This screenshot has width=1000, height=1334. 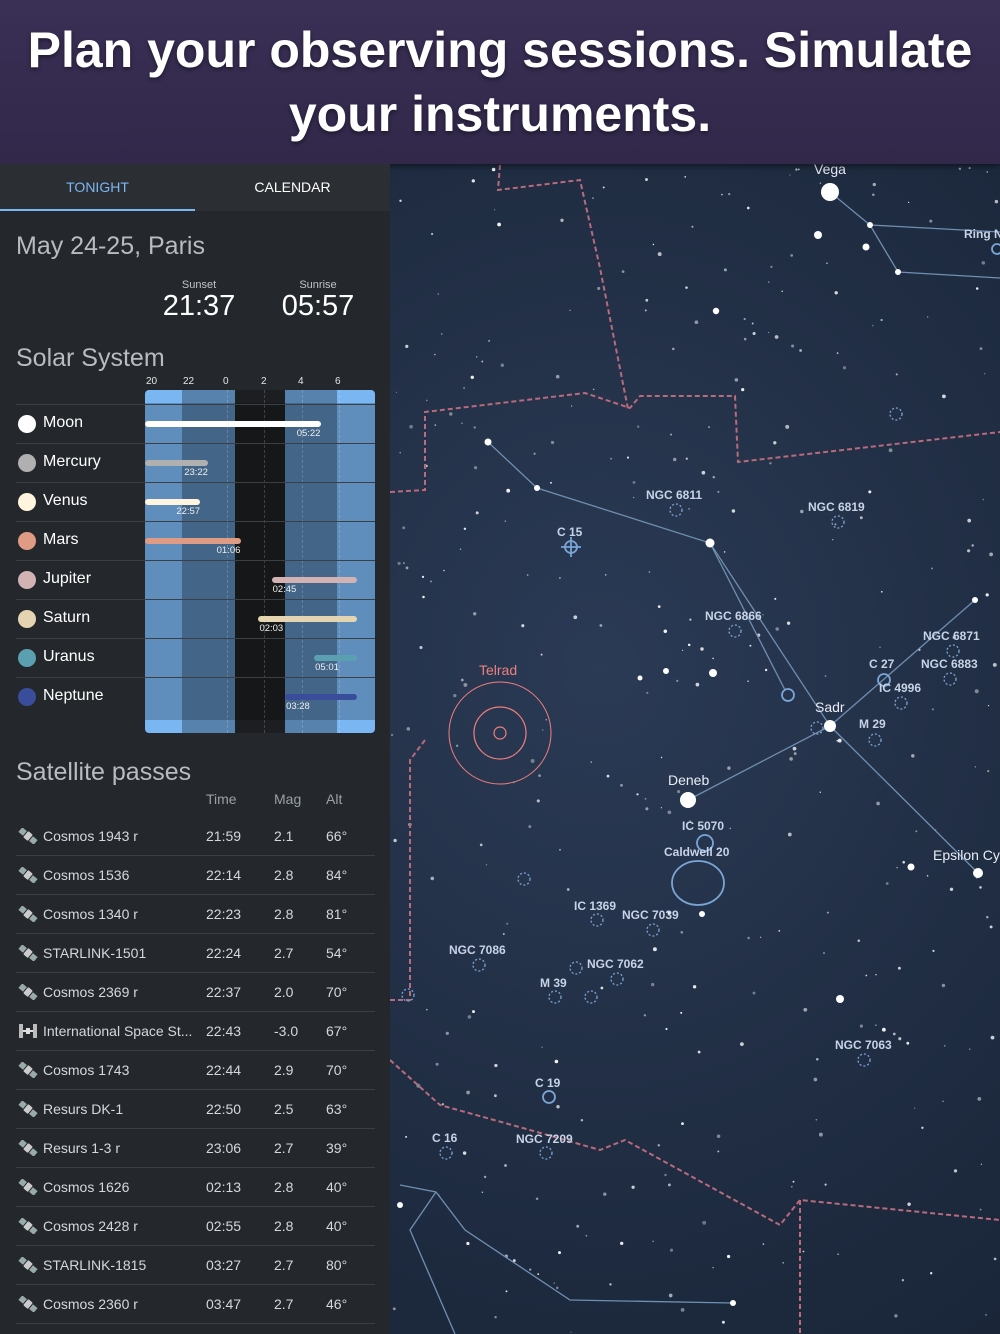 I want to click on label-ngc7039: NGC 7039, so click(x=650, y=915).